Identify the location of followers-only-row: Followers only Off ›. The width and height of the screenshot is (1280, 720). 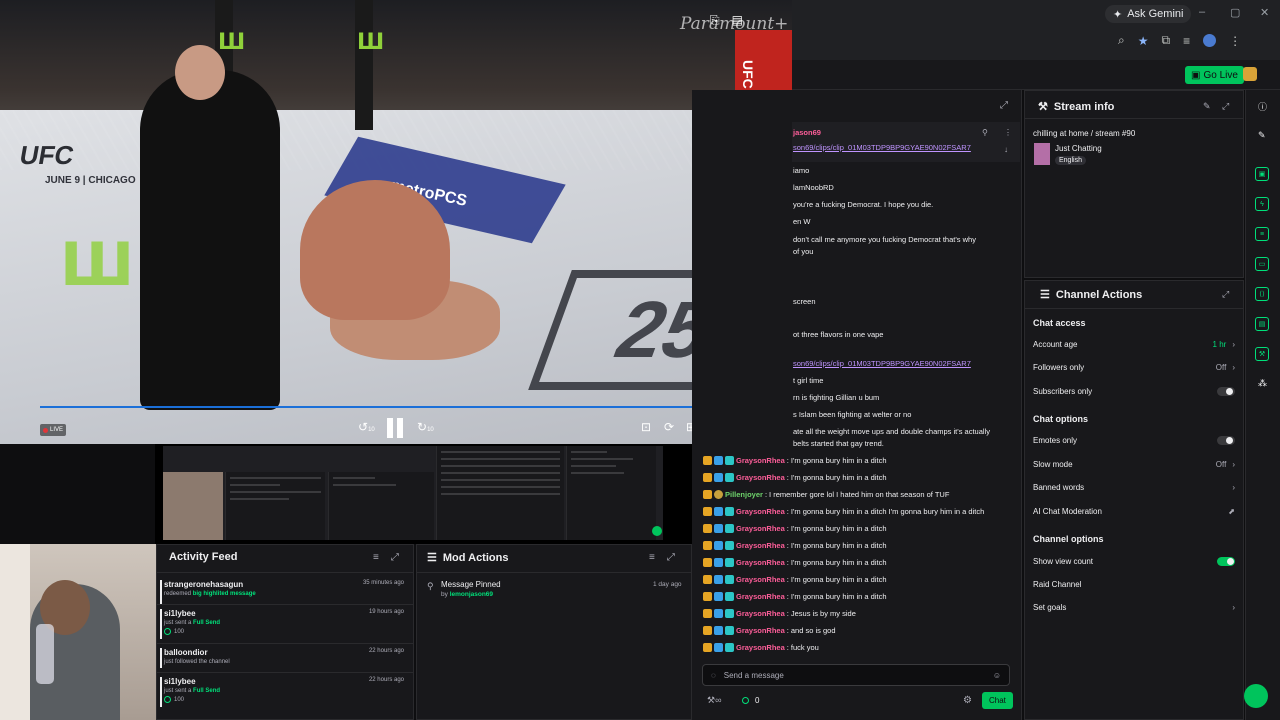
(1134, 367).